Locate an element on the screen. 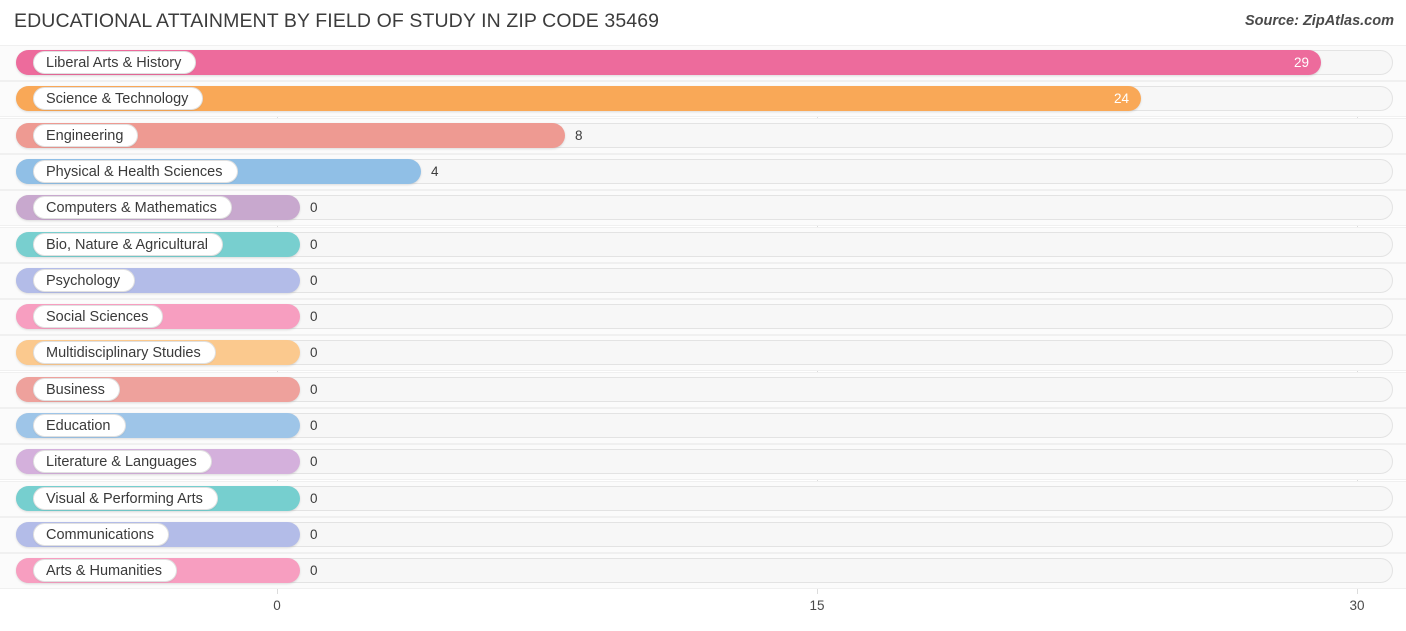  category-label: Communications is located at coordinates (101, 534).